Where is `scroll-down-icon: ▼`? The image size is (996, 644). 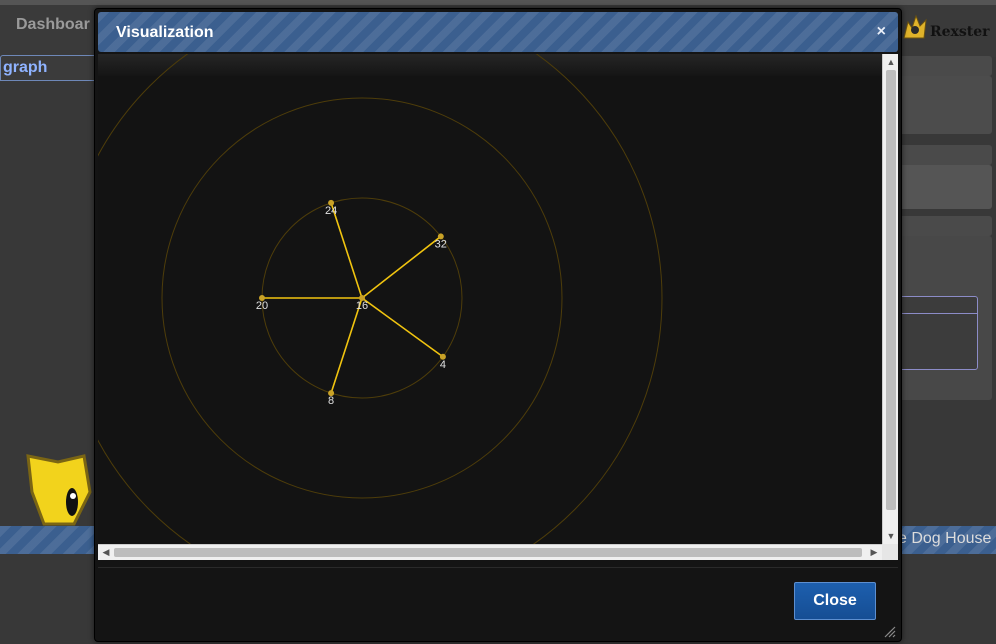 scroll-down-icon: ▼ is located at coordinates (890, 536).